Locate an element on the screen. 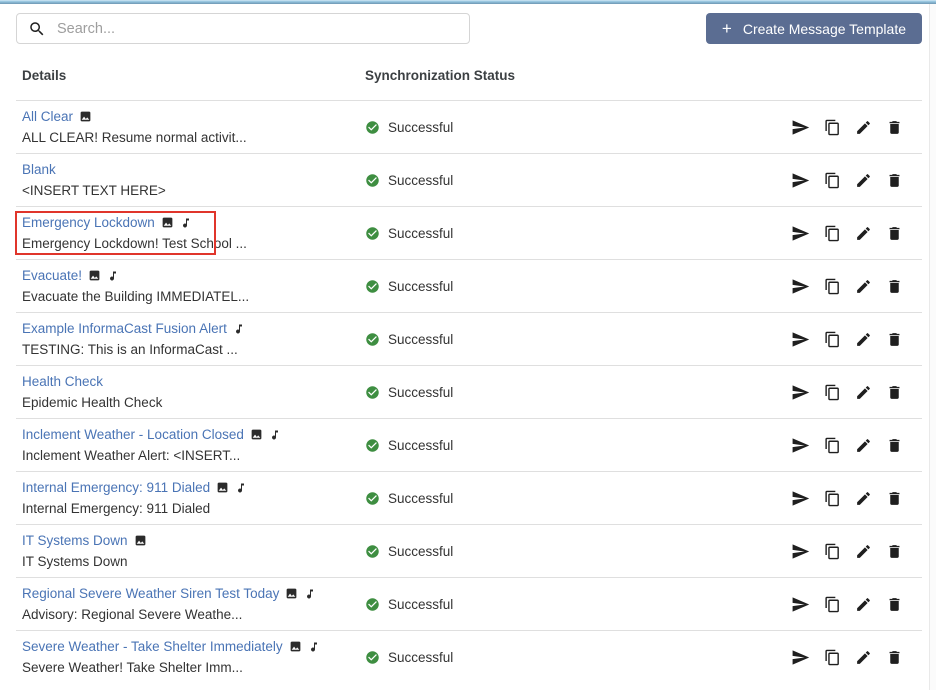 The width and height of the screenshot is (936, 690). template-title-link: IT Systems Down is located at coordinates (75, 541).